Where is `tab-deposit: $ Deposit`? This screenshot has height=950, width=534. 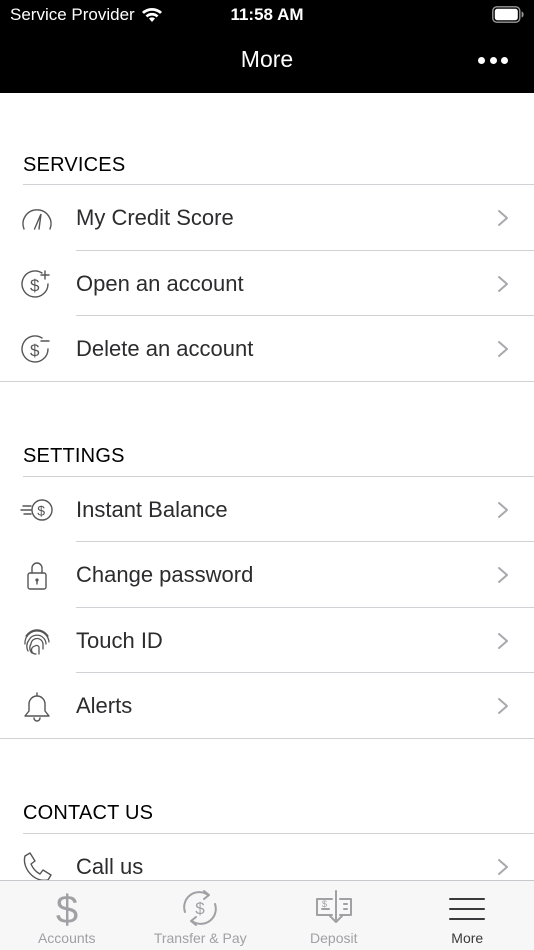
tab-deposit: $ Deposit is located at coordinates (334, 915).